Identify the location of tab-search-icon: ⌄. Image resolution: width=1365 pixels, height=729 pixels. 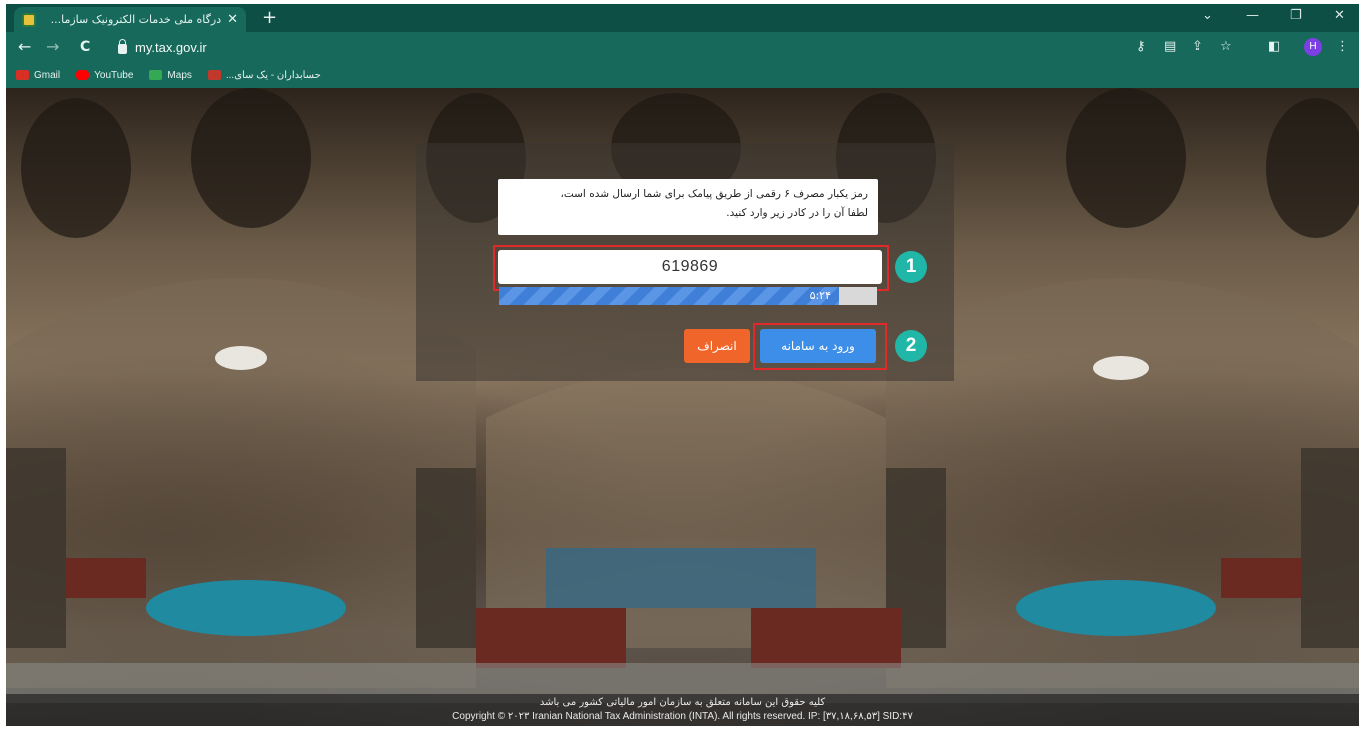
(1207, 15).